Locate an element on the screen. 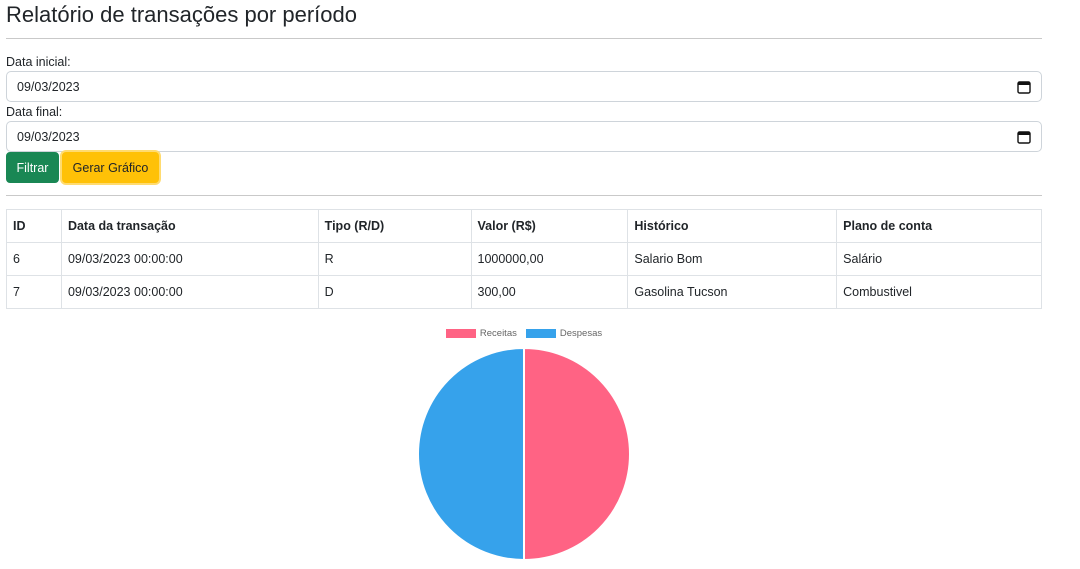  cell-id: 6 is located at coordinates (34, 259).